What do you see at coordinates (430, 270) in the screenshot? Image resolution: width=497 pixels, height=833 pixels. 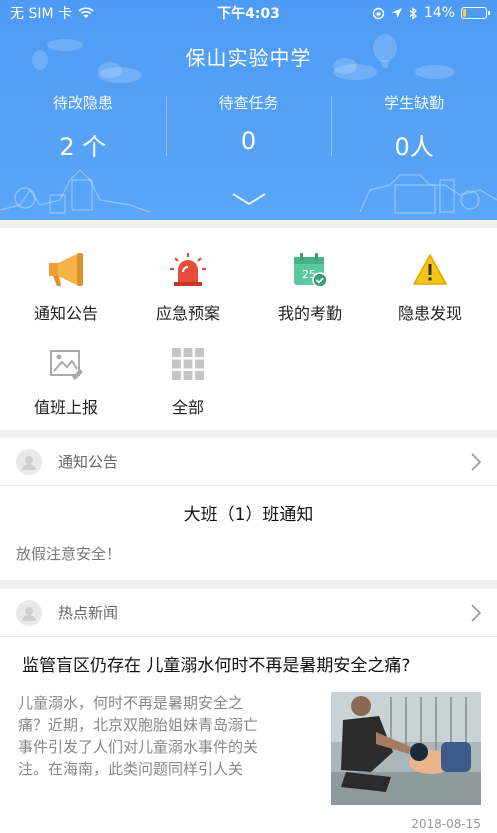 I see `warning-icon` at bounding box center [430, 270].